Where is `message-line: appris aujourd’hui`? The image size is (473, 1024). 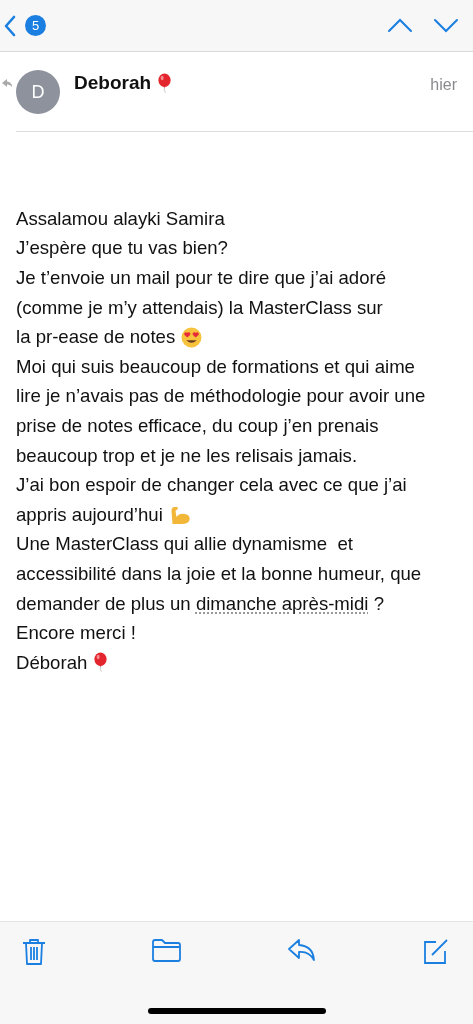 message-line: appris aujourd’hui is located at coordinates (89, 514).